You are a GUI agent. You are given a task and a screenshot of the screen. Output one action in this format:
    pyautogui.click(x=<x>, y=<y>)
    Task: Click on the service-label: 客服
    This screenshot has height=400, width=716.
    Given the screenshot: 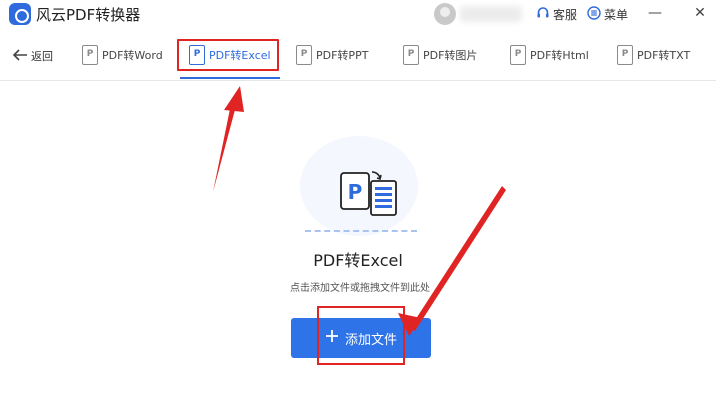 What is the action you would take?
    pyautogui.click(x=565, y=14)
    